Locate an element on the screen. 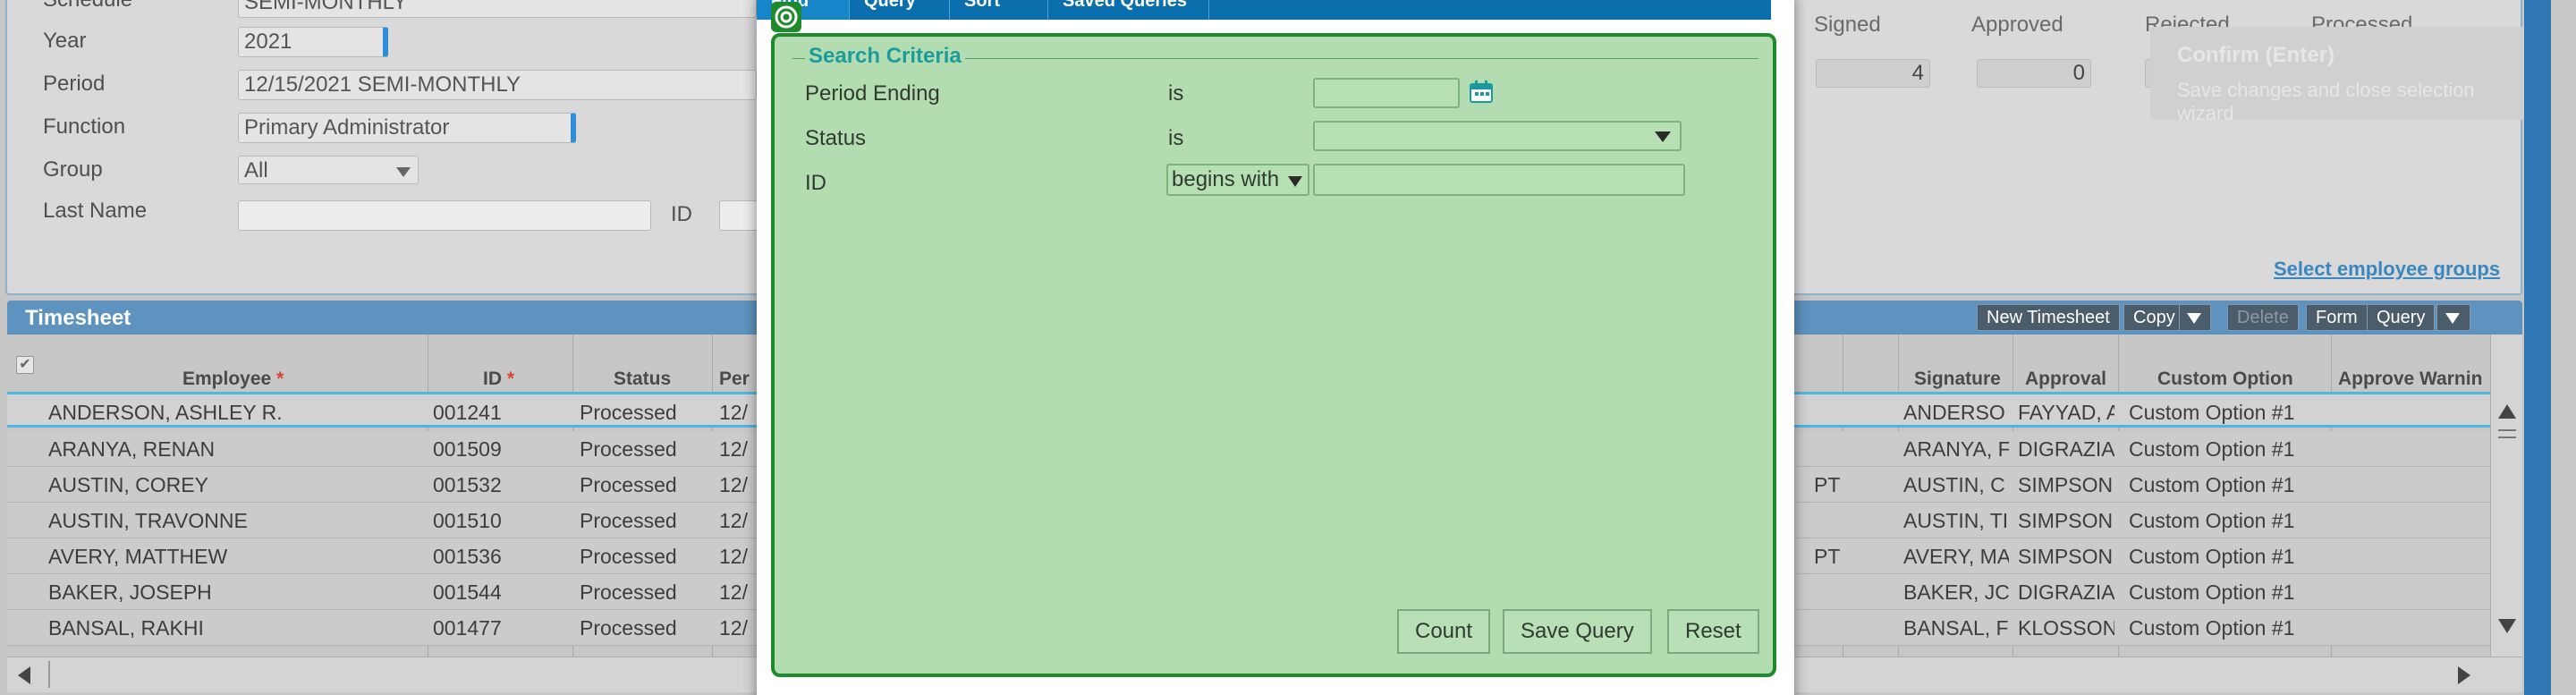 The image size is (2576, 695). schedule-label: Schedule is located at coordinates (87, 6).